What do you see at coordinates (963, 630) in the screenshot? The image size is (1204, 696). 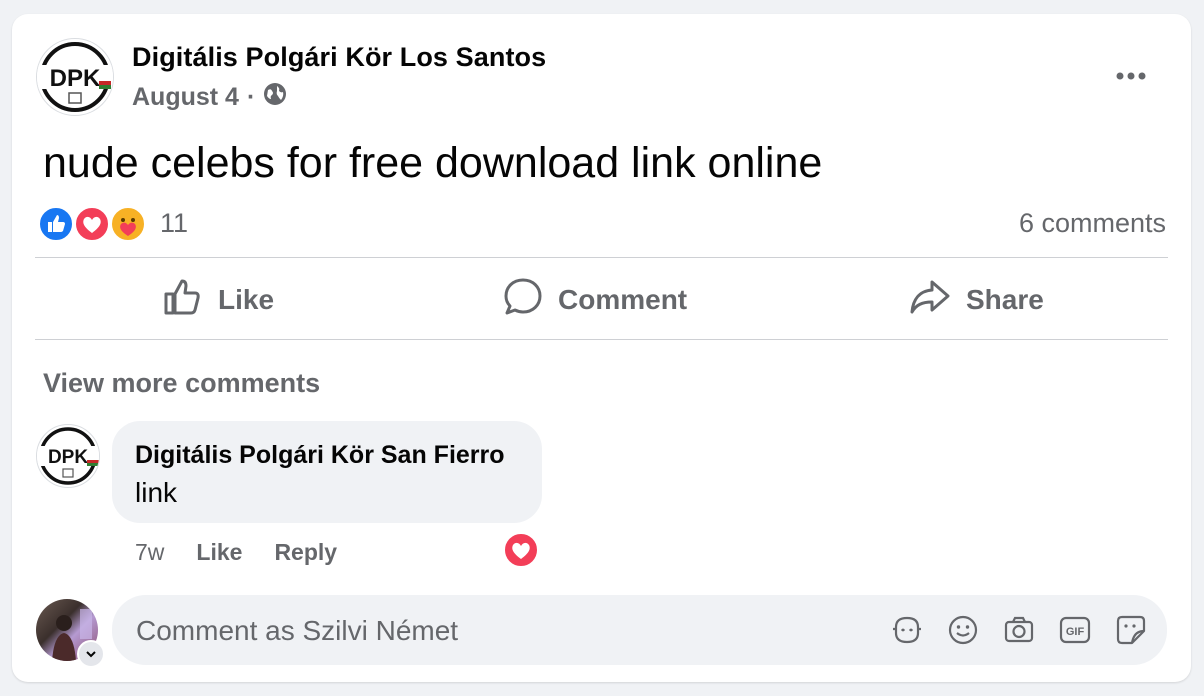 I see `emoji-icon` at bounding box center [963, 630].